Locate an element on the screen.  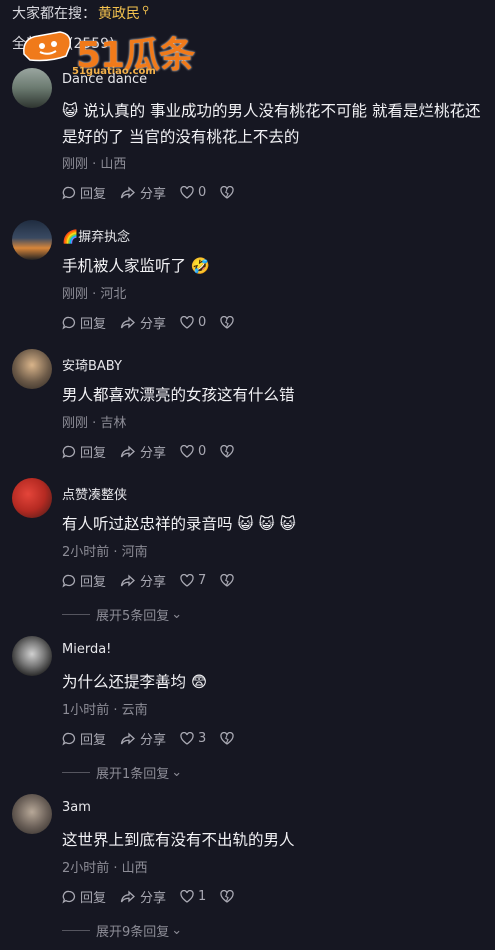
like-button: 7 is located at coordinates (193, 580).